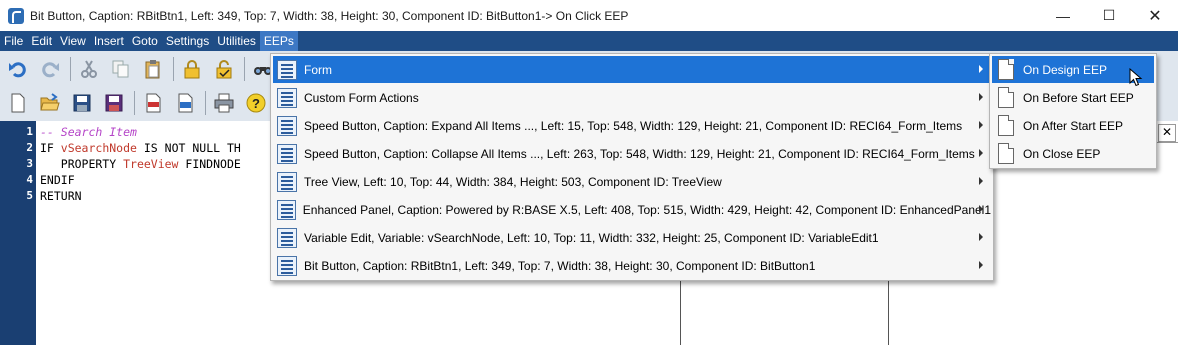 Image resolution: width=1178 pixels, height=345 pixels. What do you see at coordinates (73, 41) in the screenshot?
I see `menu-view: View` at bounding box center [73, 41].